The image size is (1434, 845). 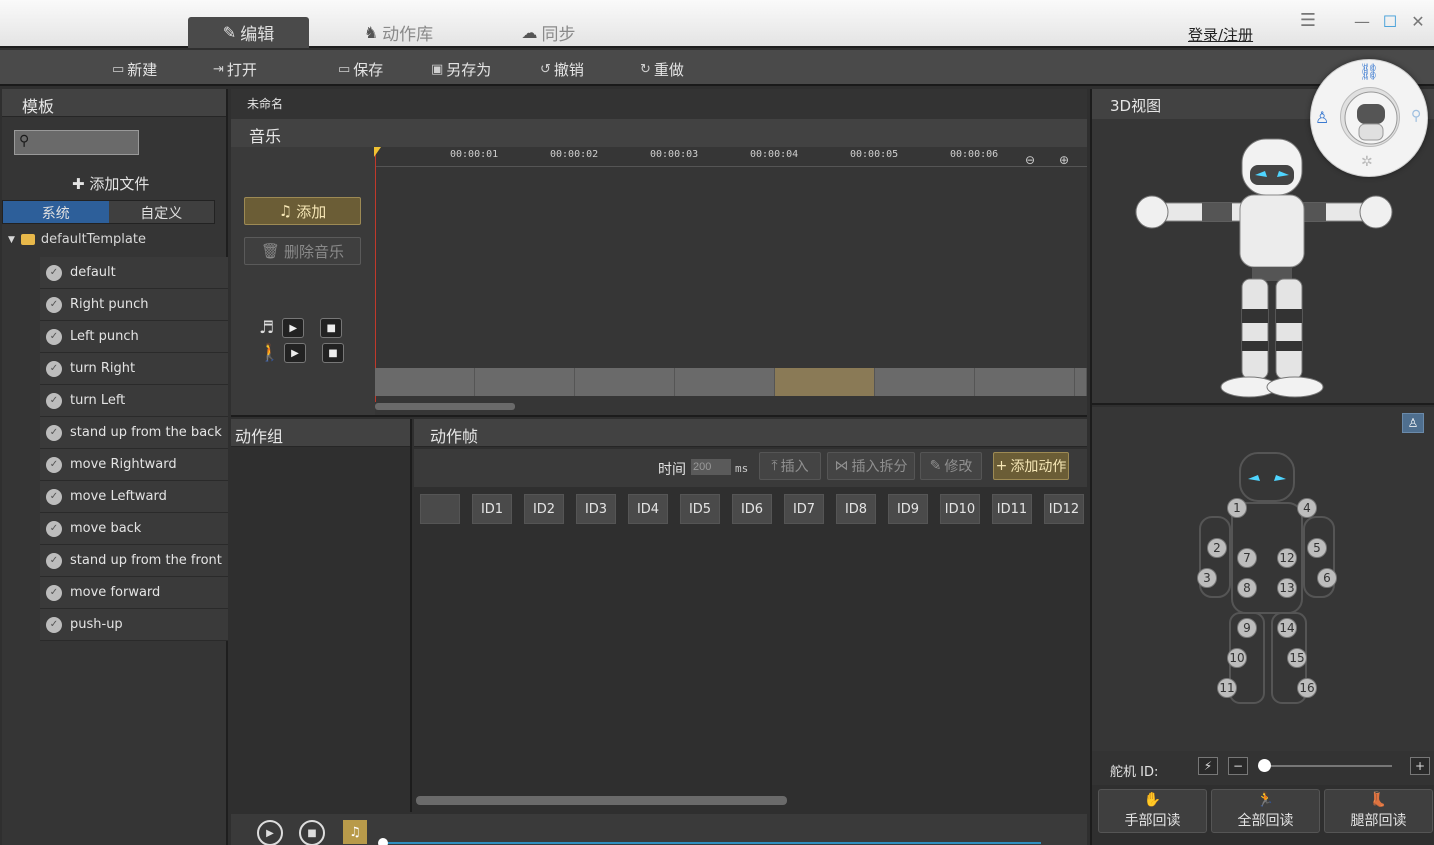 I want to click on music-toggle-button: ♫, so click(x=355, y=832).